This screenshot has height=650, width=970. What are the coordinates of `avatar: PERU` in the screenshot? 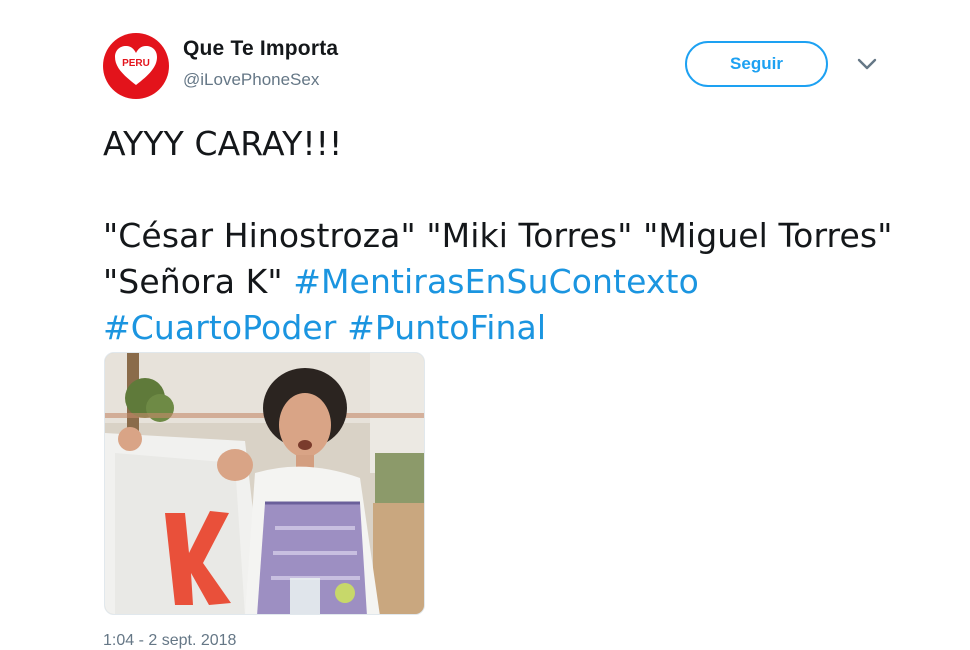 It's located at (136, 66).